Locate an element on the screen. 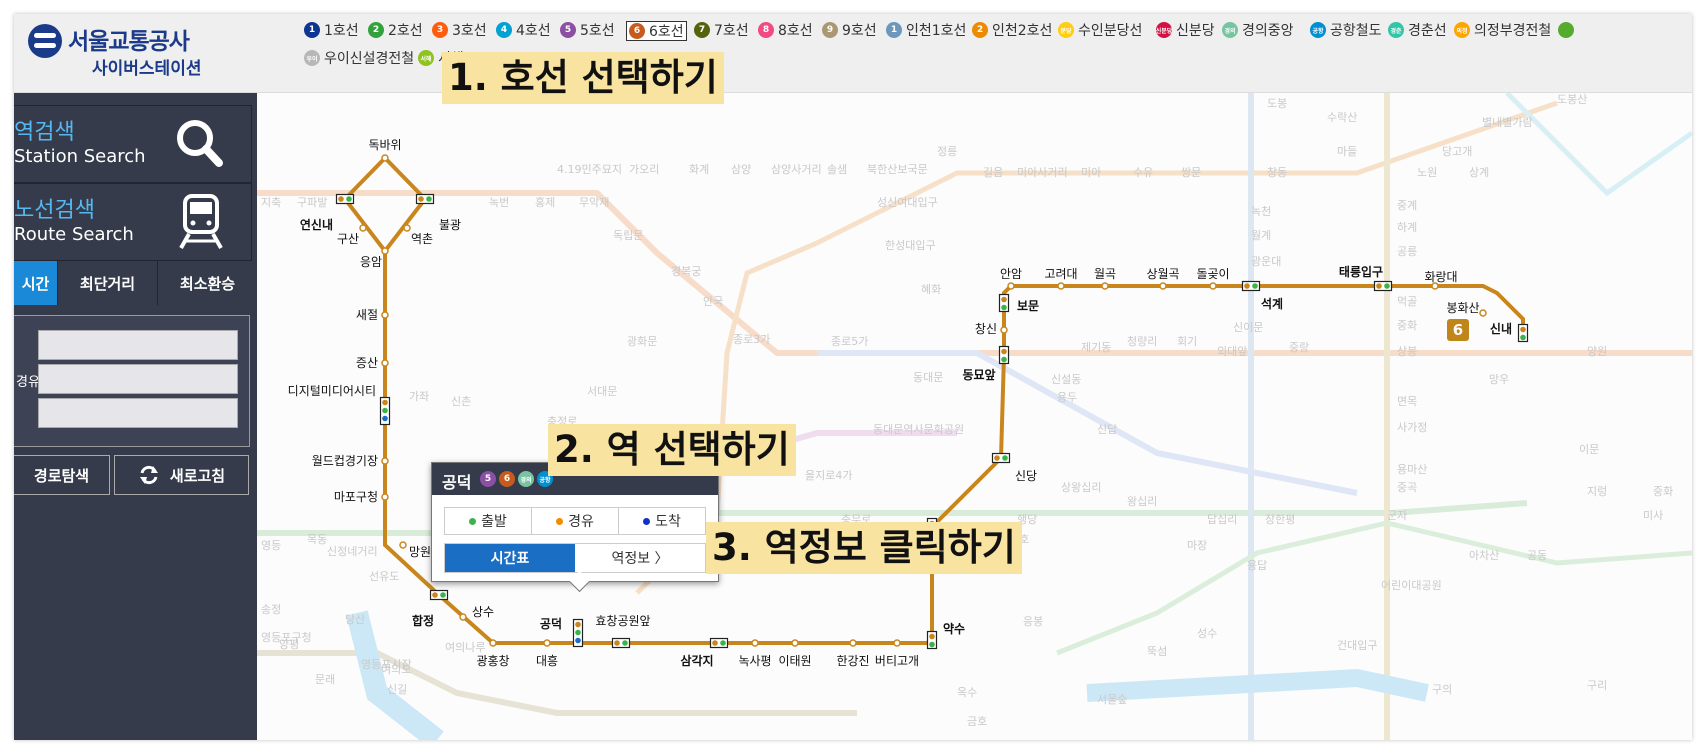 The height and width of the screenshot is (755, 1707). line-option-label: 1호선 is located at coordinates (341, 31).